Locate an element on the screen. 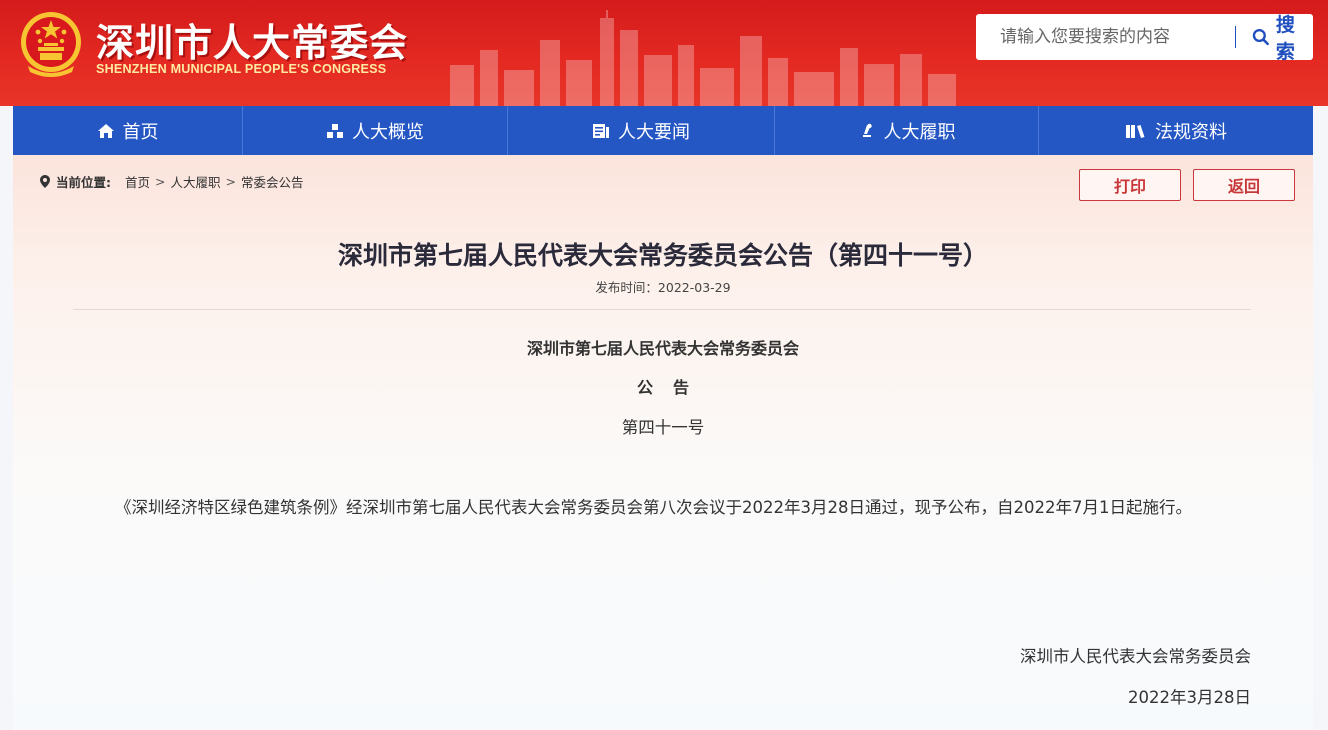 The image size is (1328, 730). site-subtitle: SHENZHEN MUNICIPAL PEOPLE'S CONGRESS is located at coordinates (241, 69).